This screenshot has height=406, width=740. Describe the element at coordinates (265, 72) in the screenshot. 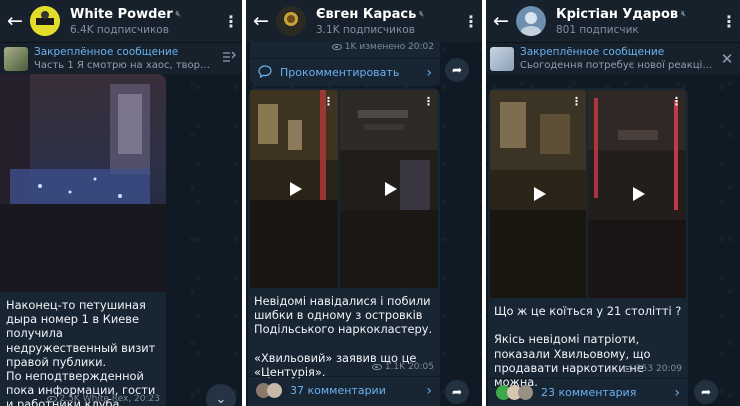

I see `comment-bubble-icon` at that location.